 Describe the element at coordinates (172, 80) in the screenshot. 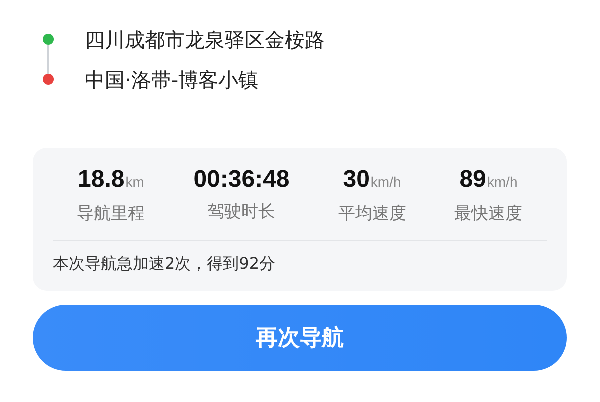

I see `address-text: 中国·洛带-博客小镇` at that location.